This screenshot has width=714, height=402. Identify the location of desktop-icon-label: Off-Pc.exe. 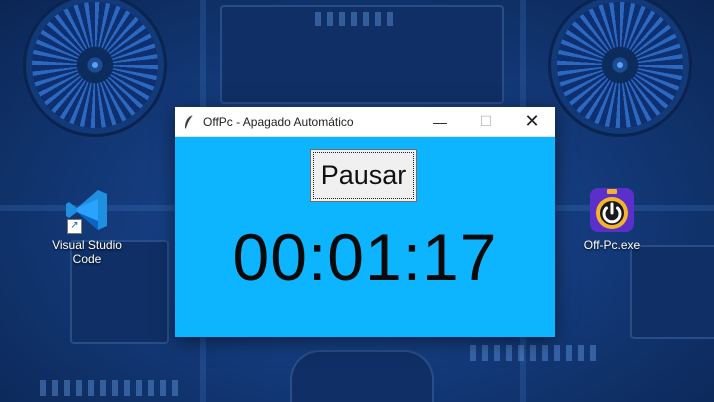
(612, 245).